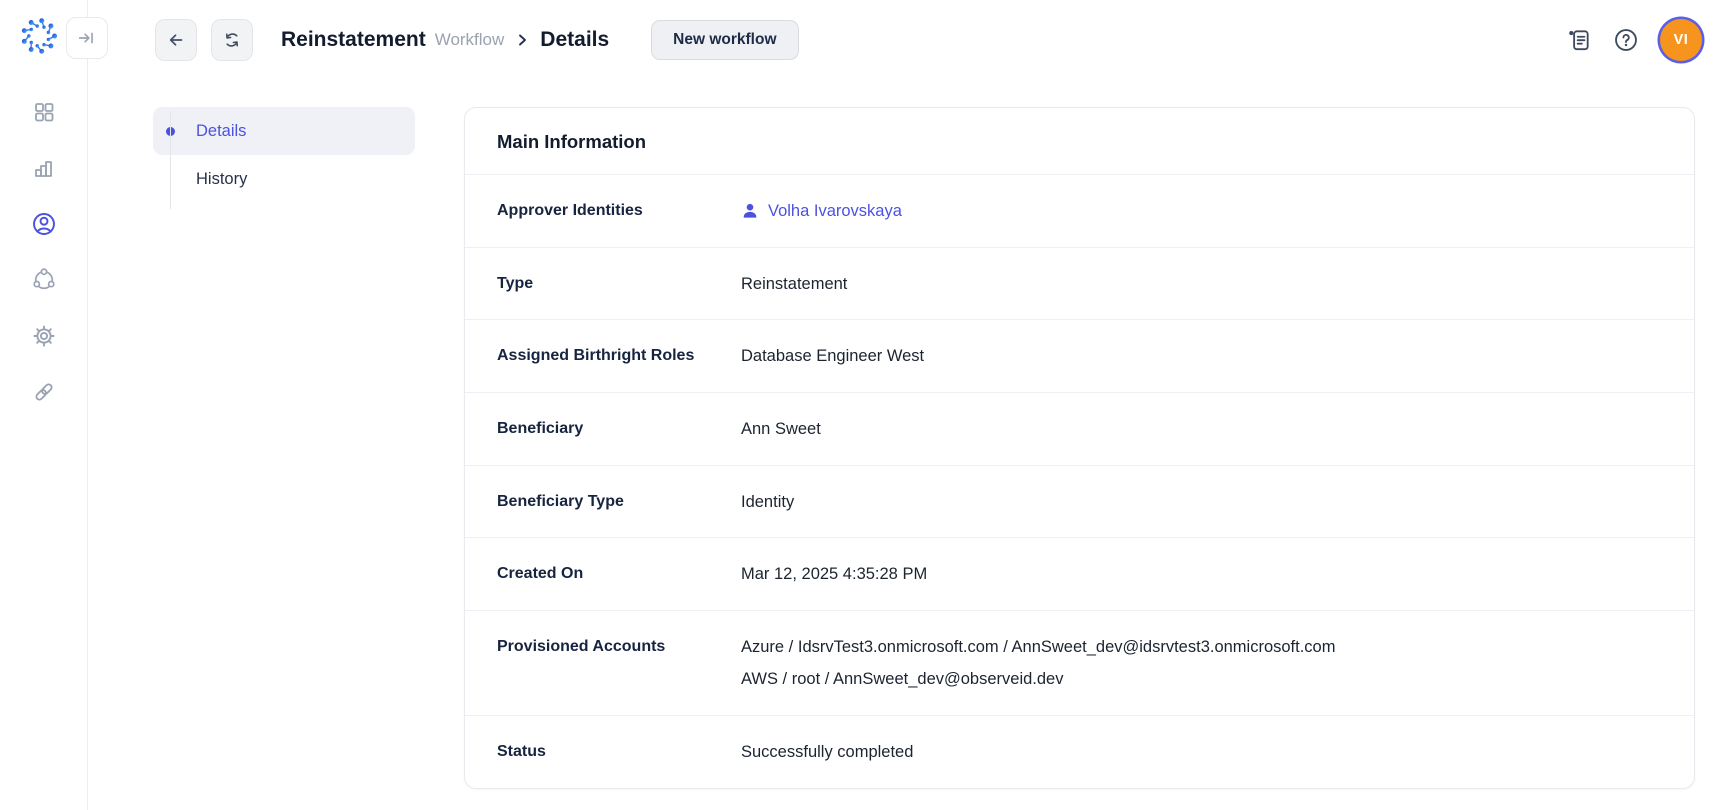  I want to click on nodes-ring-icon, so click(44, 280).